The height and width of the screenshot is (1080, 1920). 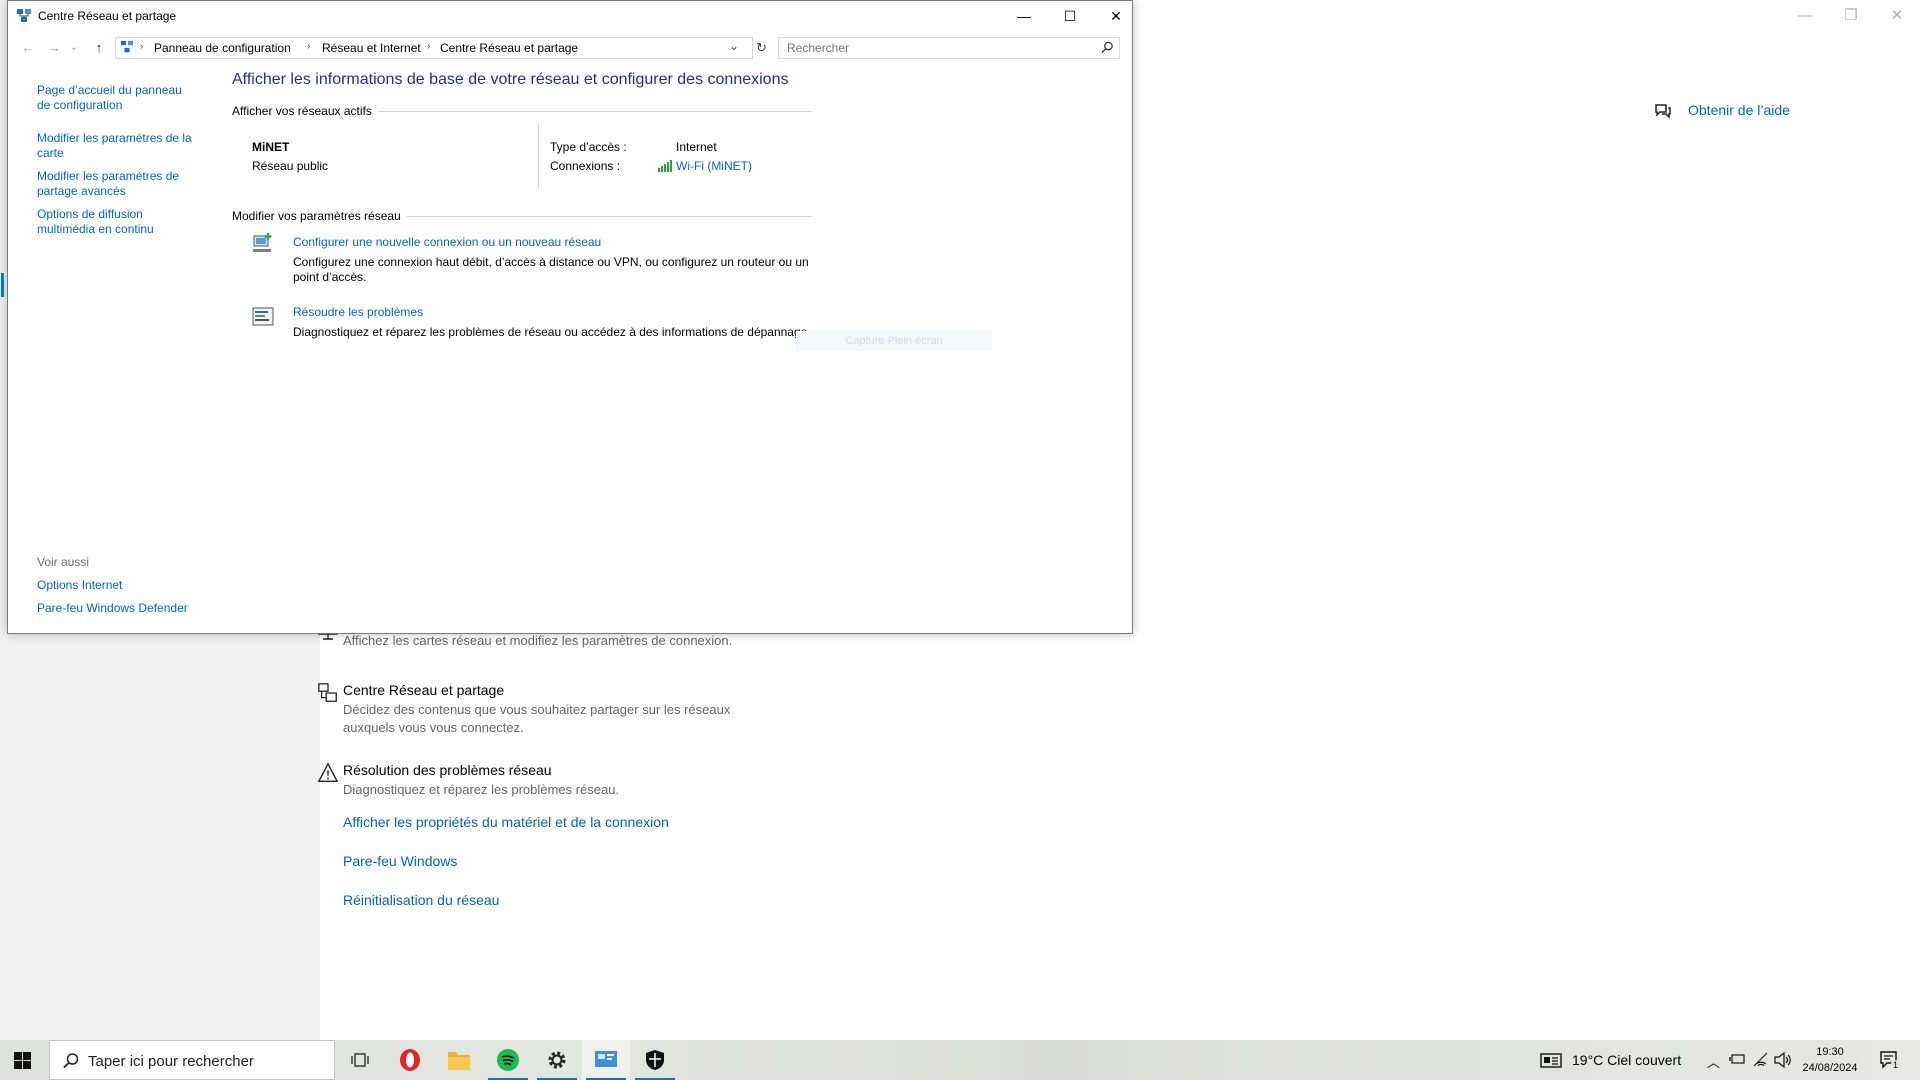 What do you see at coordinates (262, 242) in the screenshot?
I see `new-connection-icon` at bounding box center [262, 242].